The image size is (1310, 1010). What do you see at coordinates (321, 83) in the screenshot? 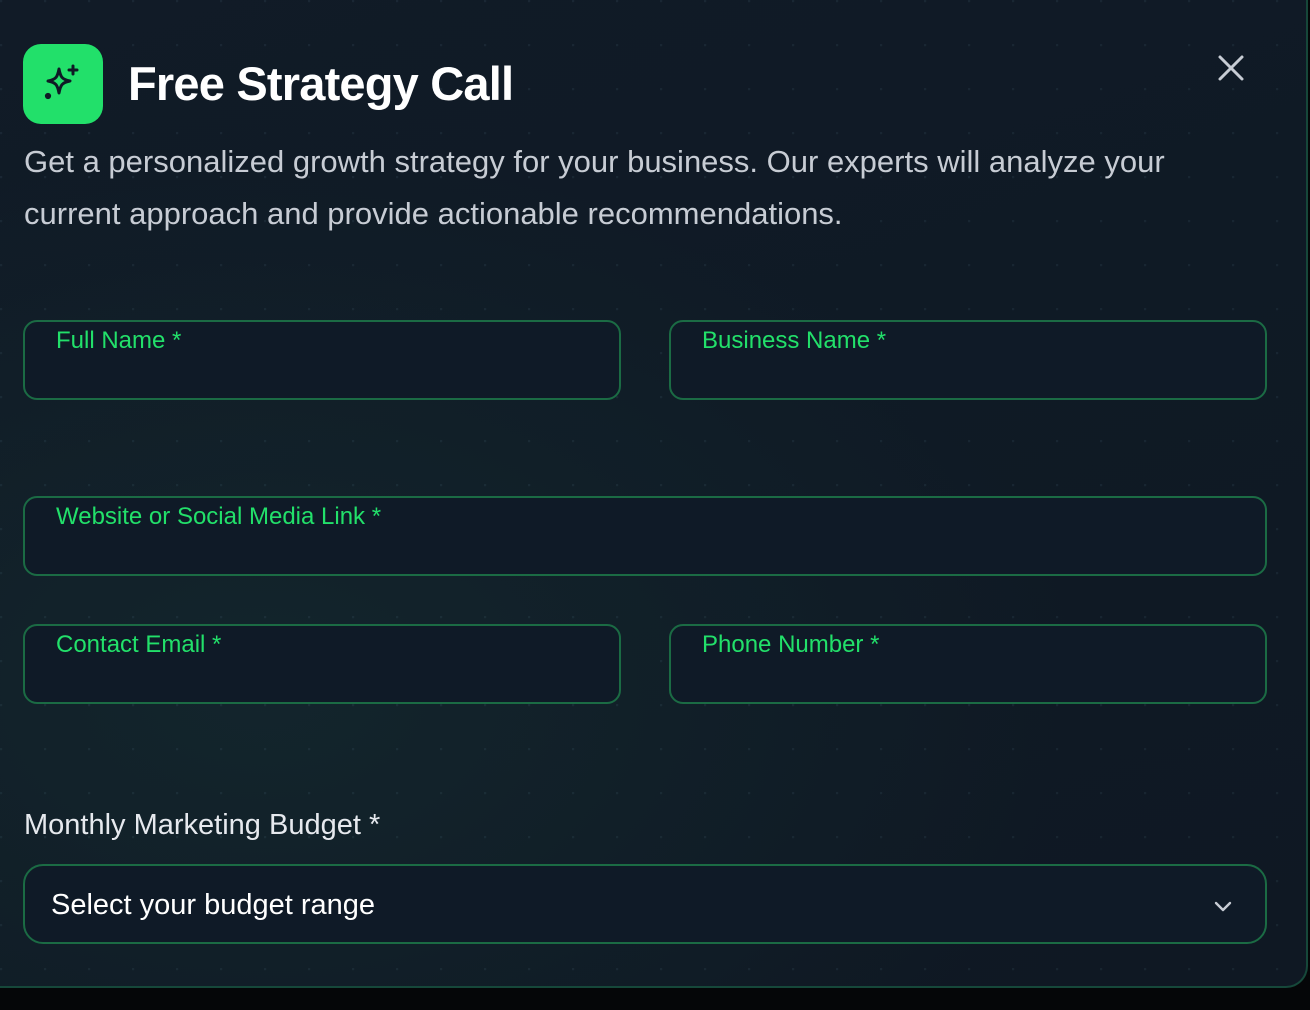
I see `dialog-title: Free Strategy Call` at bounding box center [321, 83].